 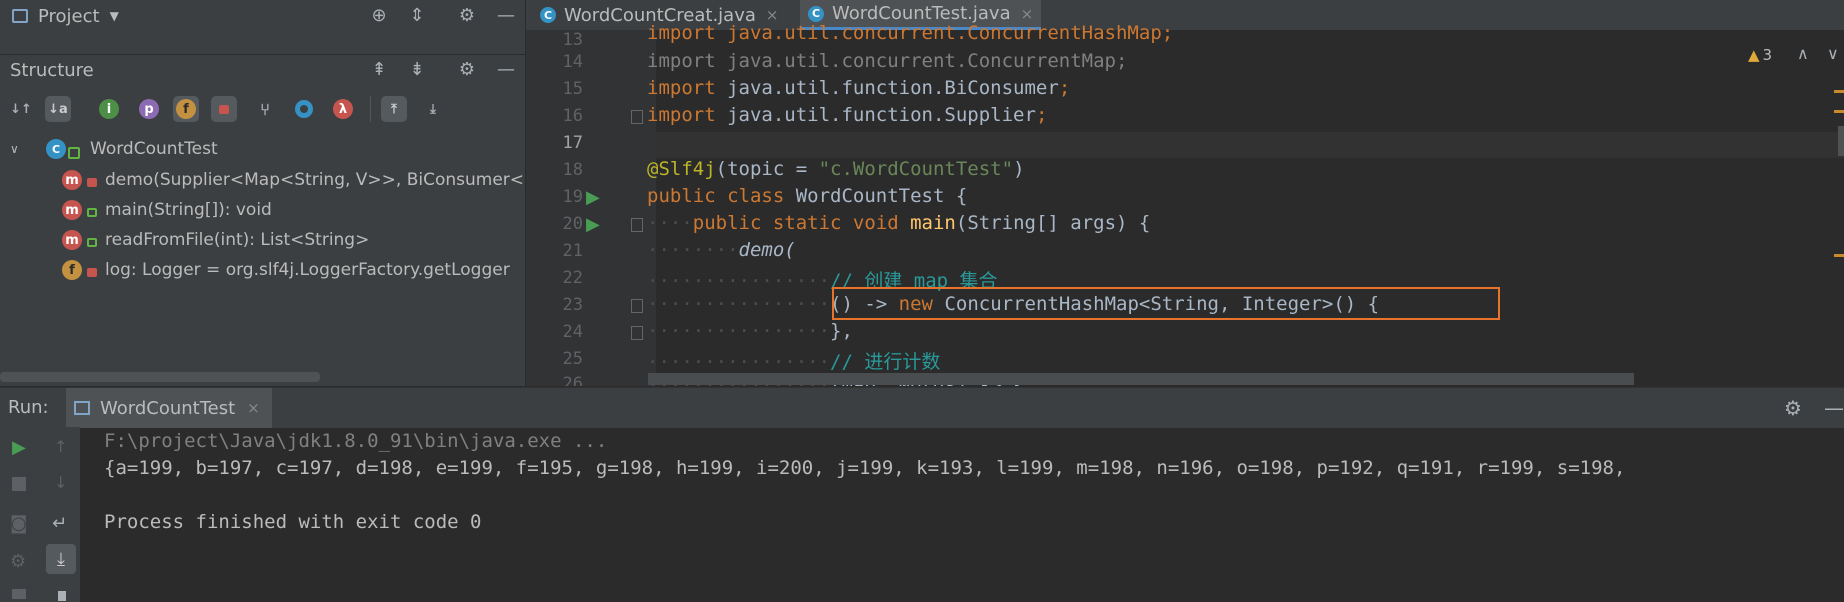 What do you see at coordinates (19, 484) in the screenshot?
I see `stop-icon` at bounding box center [19, 484].